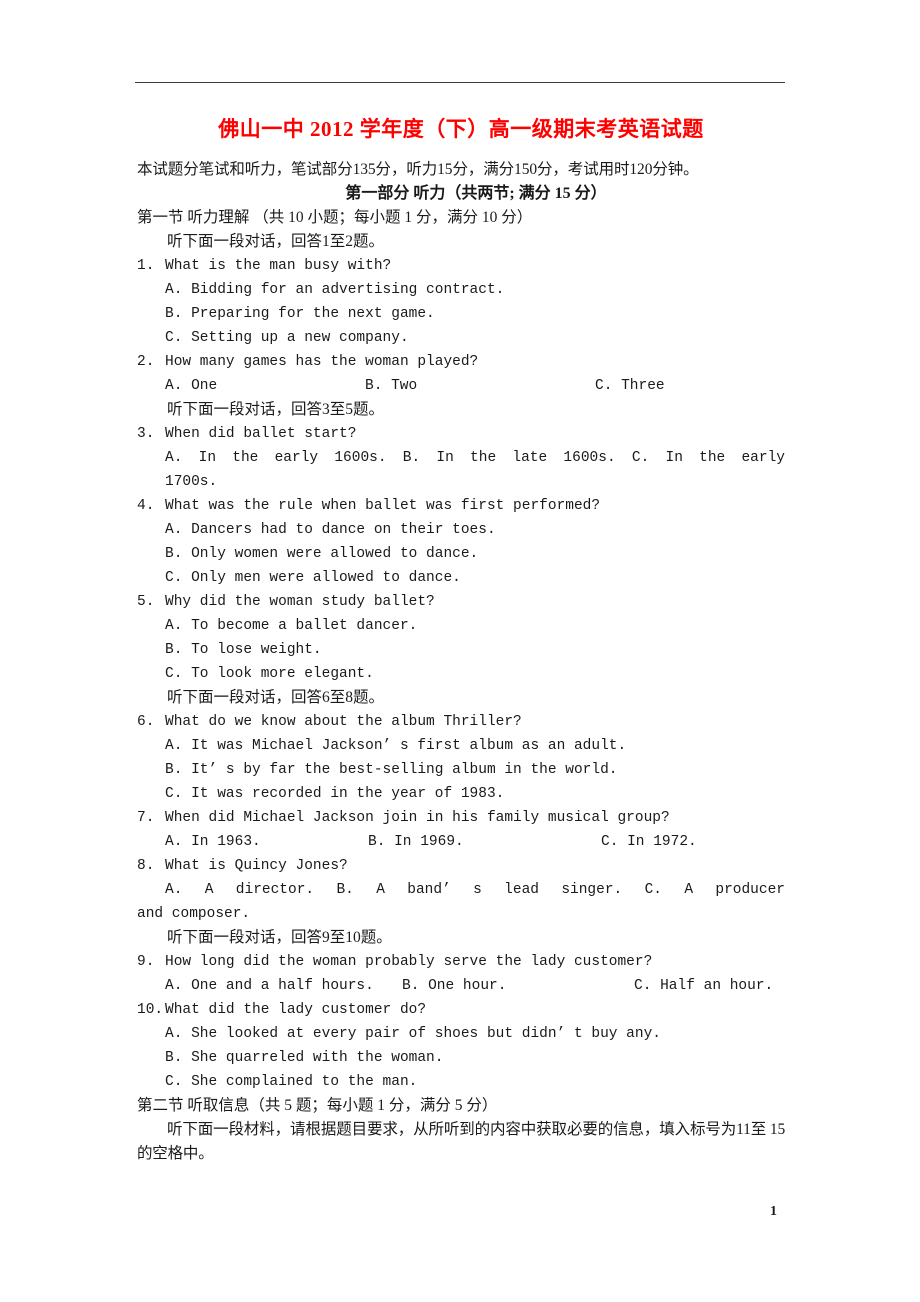 The image size is (920, 1302). I want to click on question-stem: 2. How many games has the woman played?, so click(461, 362).